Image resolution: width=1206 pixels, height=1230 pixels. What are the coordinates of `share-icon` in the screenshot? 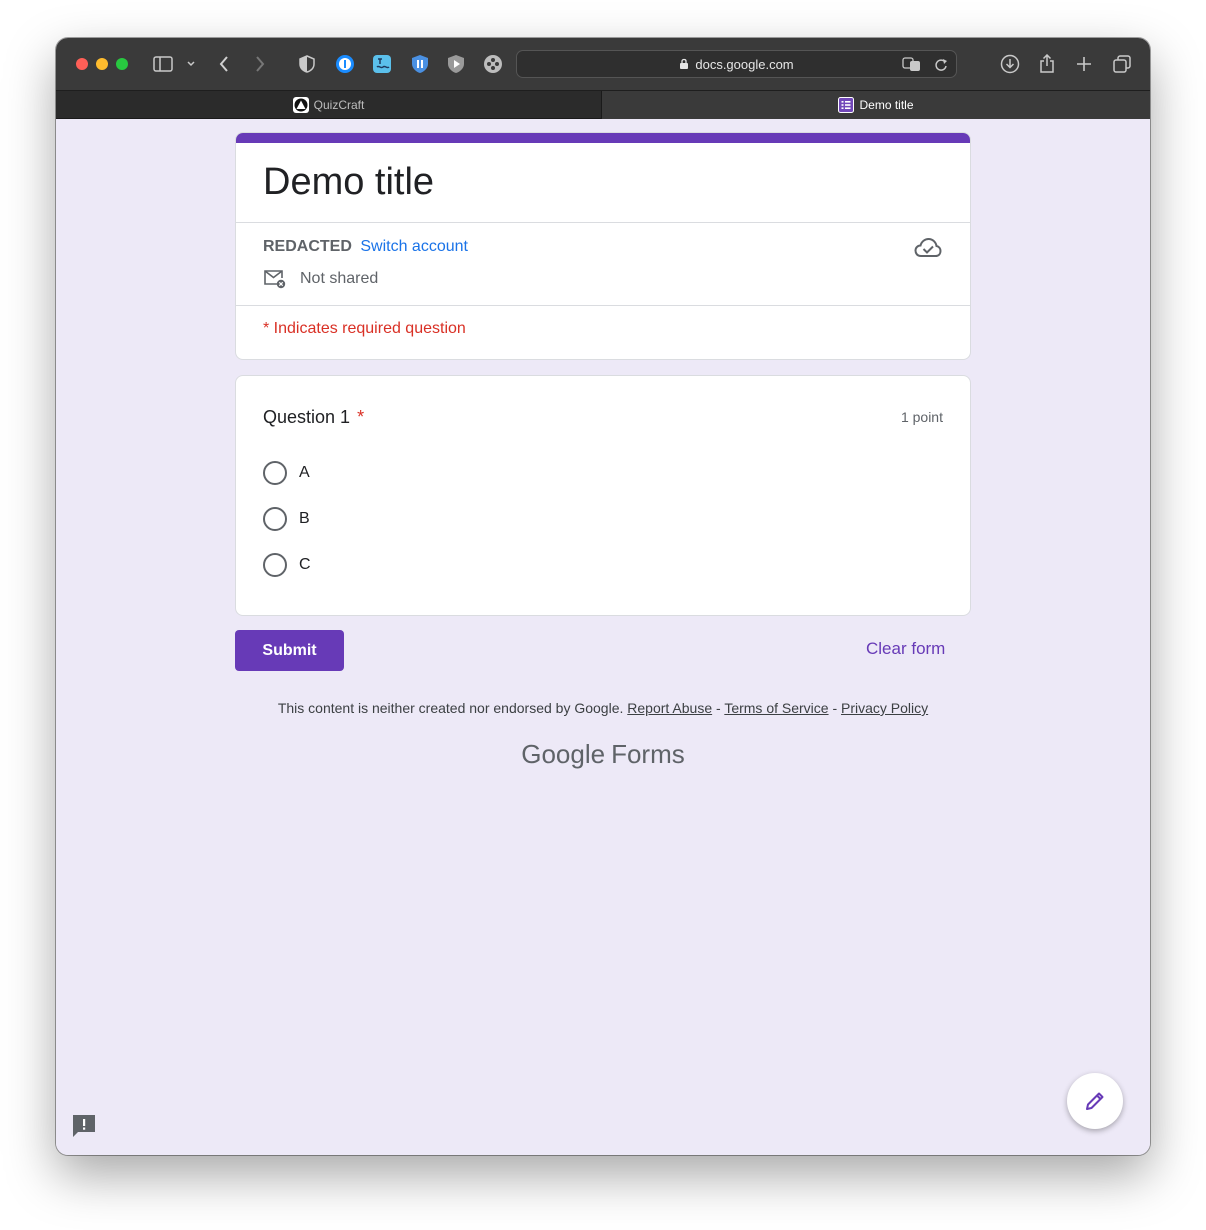 It's located at (1047, 64).